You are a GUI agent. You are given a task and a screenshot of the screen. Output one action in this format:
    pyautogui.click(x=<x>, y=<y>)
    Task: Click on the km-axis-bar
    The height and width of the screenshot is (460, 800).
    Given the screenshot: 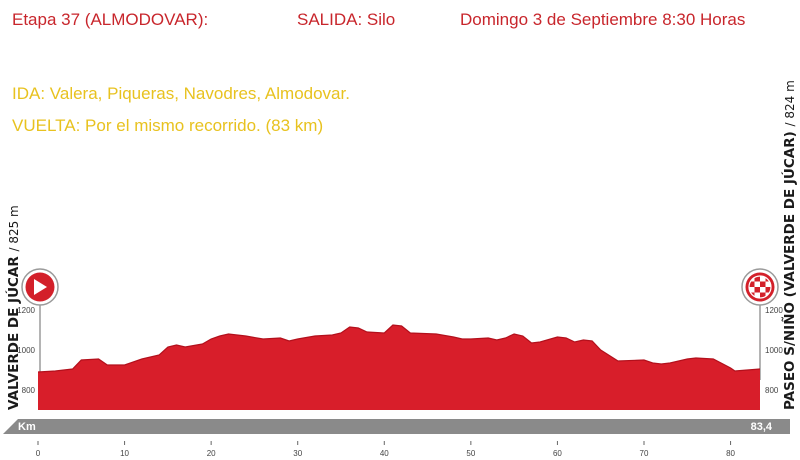 What is the action you would take?
    pyautogui.click(x=396, y=426)
    